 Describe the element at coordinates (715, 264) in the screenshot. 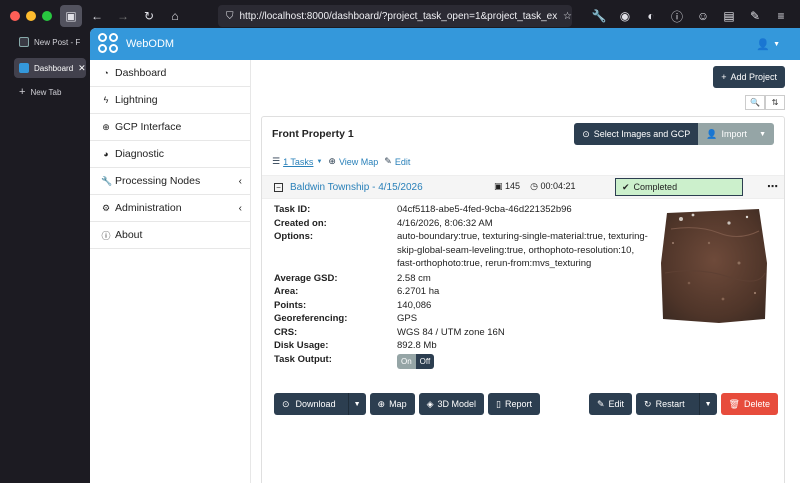

I see `orthophoto-thumbnail` at that location.